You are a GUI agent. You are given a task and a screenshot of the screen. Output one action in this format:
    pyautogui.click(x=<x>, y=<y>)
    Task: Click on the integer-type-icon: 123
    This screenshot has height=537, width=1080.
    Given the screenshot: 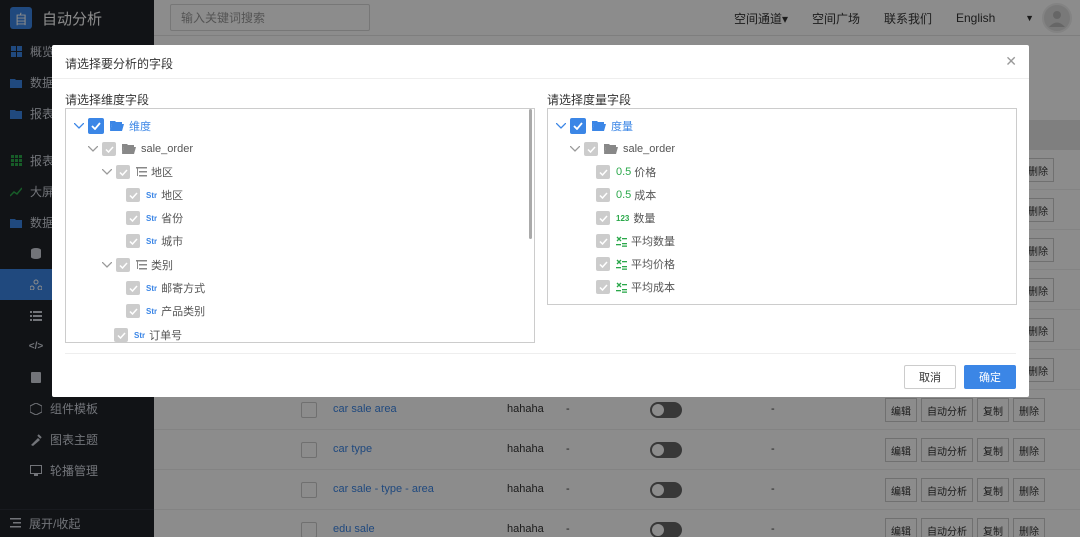 What is the action you would take?
    pyautogui.click(x=623, y=218)
    